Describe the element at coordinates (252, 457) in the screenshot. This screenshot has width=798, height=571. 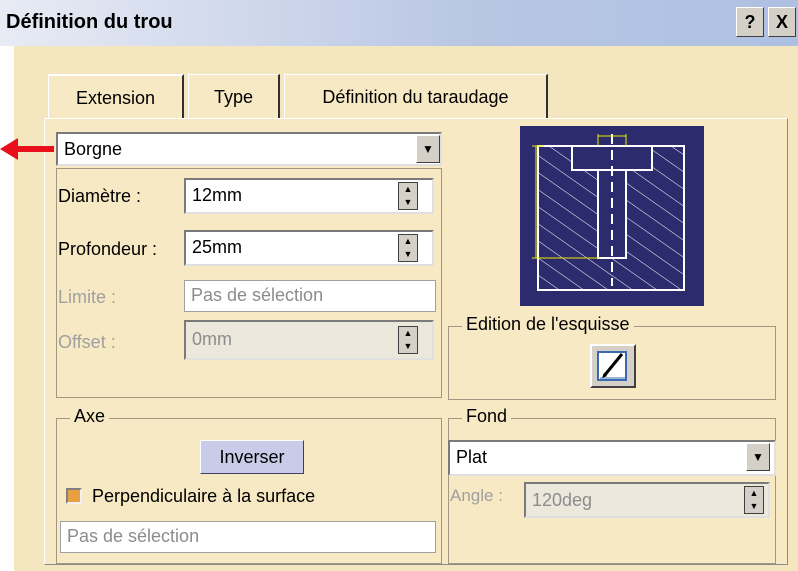
I see `reverse-button: Inverser` at that location.